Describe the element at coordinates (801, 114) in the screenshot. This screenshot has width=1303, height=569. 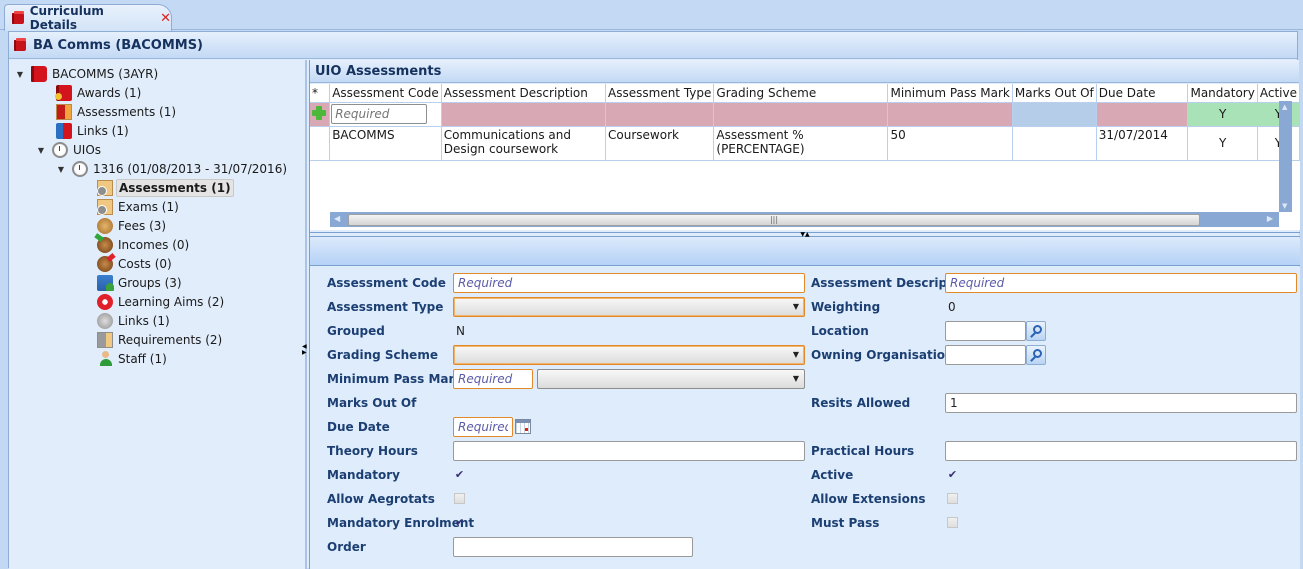
I see `new-row-grading-cell` at that location.